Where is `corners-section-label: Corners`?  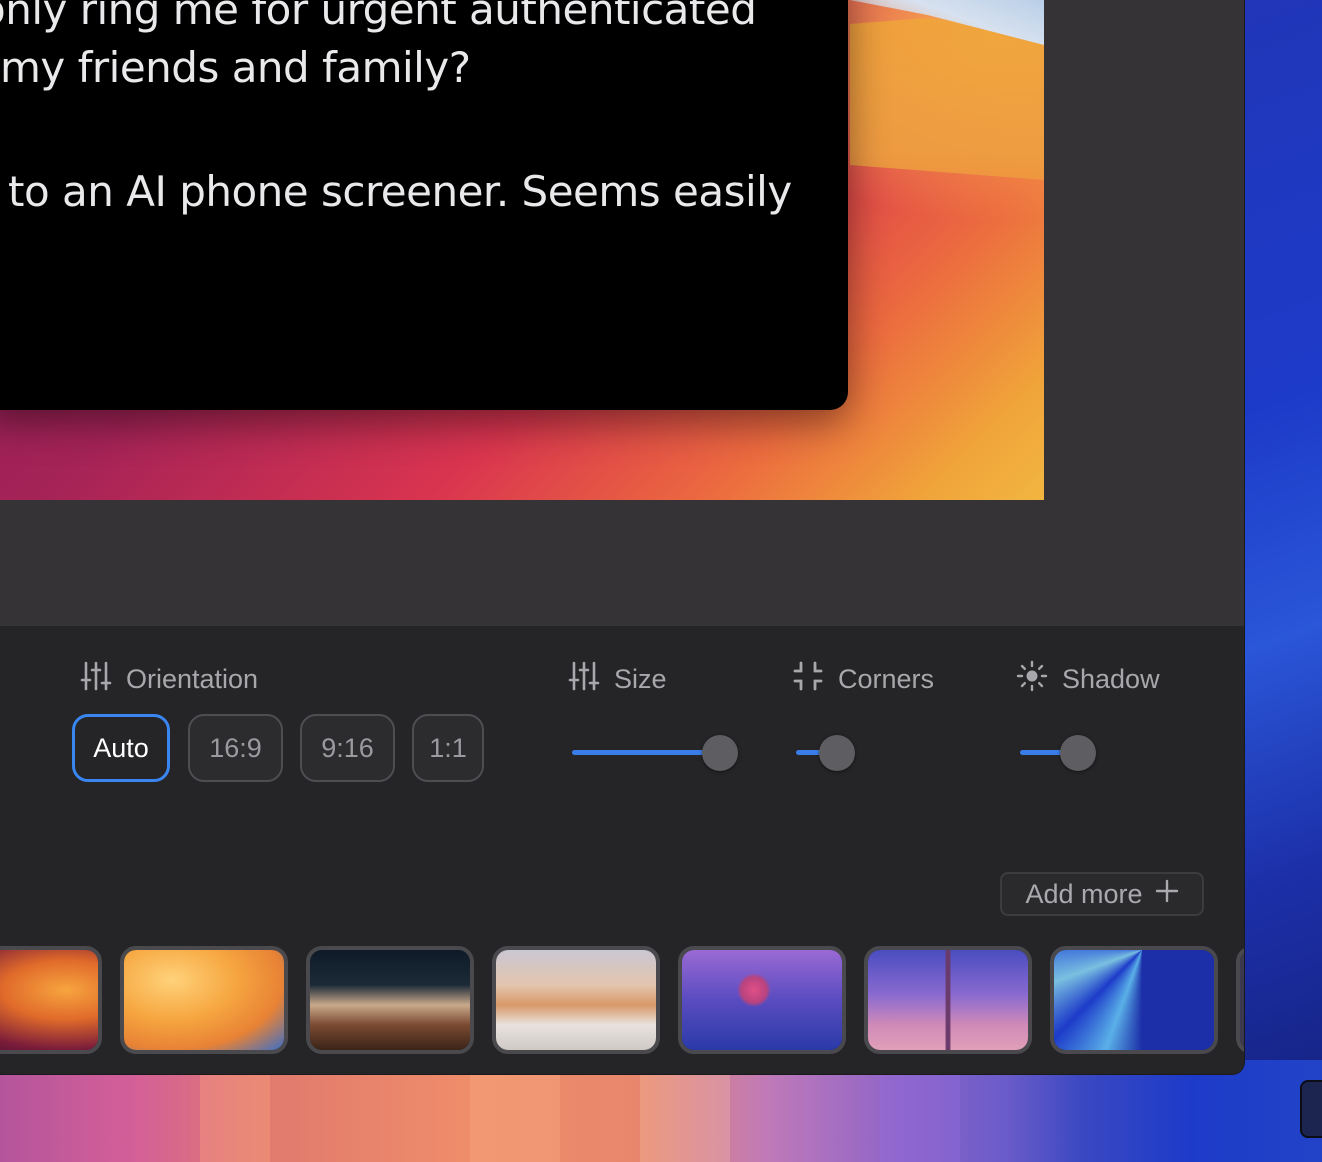 corners-section-label: Corners is located at coordinates (863, 677).